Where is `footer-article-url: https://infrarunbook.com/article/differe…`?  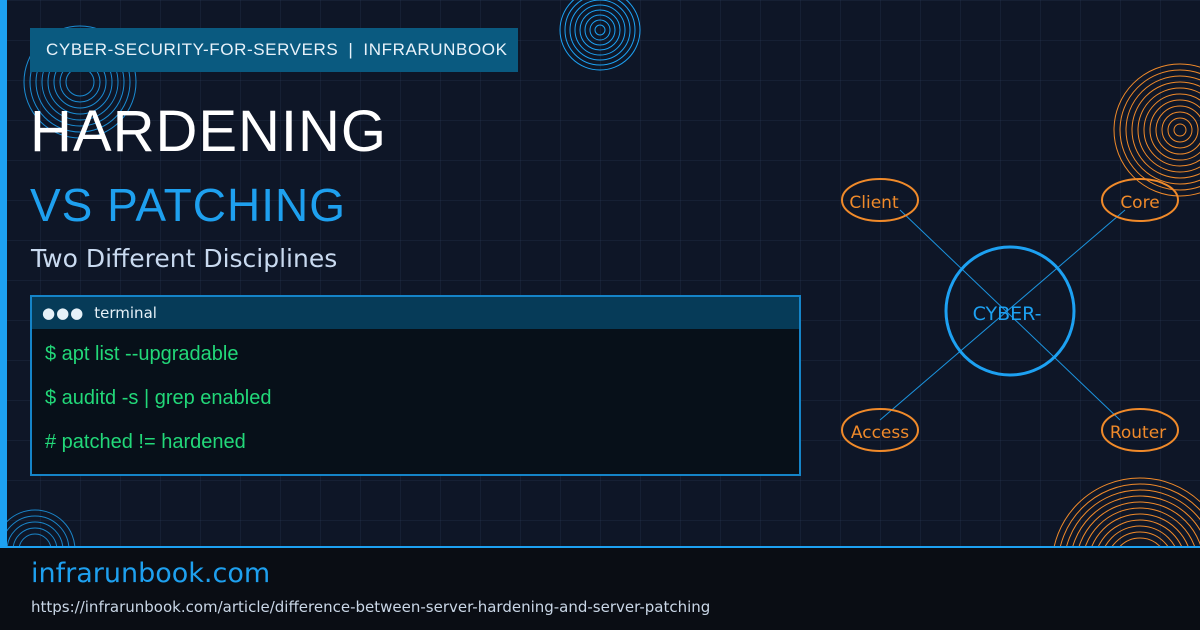
footer-article-url: https://infrarunbook.com/article/differe… is located at coordinates (370, 607).